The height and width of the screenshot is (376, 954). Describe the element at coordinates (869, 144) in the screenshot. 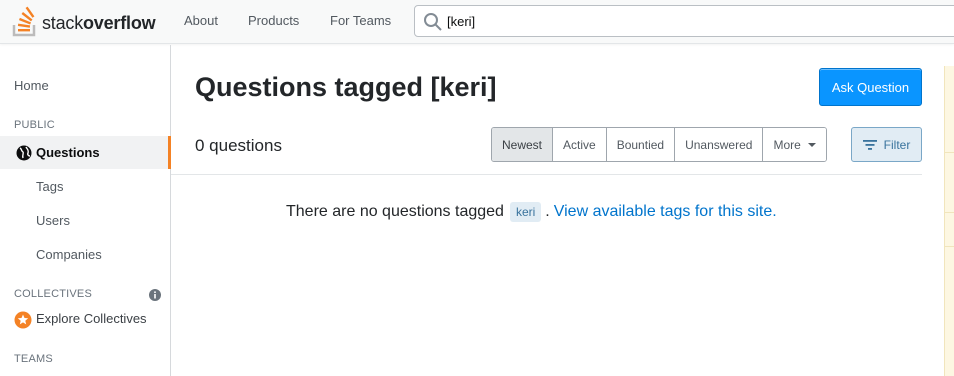

I see `filter-lines-icon` at that location.